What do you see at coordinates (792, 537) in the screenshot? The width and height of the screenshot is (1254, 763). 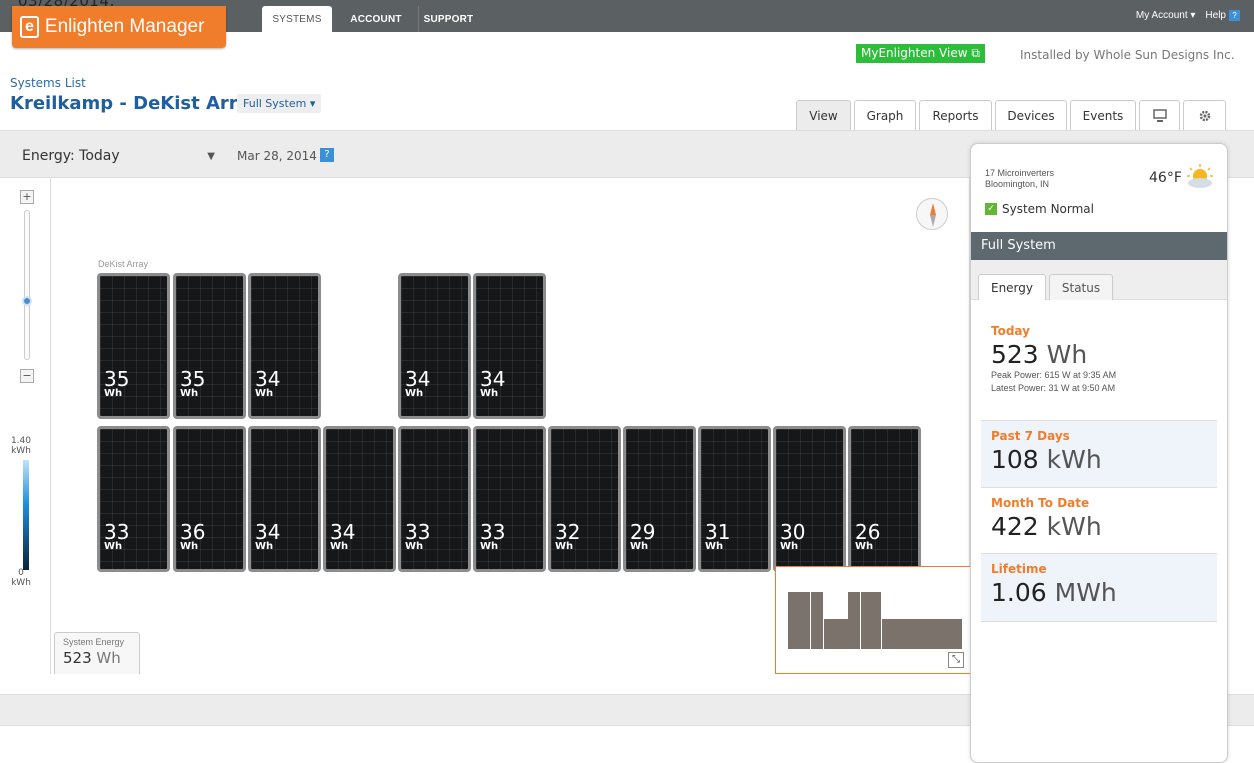 I see `panel-energy: 30 Wh` at bounding box center [792, 537].